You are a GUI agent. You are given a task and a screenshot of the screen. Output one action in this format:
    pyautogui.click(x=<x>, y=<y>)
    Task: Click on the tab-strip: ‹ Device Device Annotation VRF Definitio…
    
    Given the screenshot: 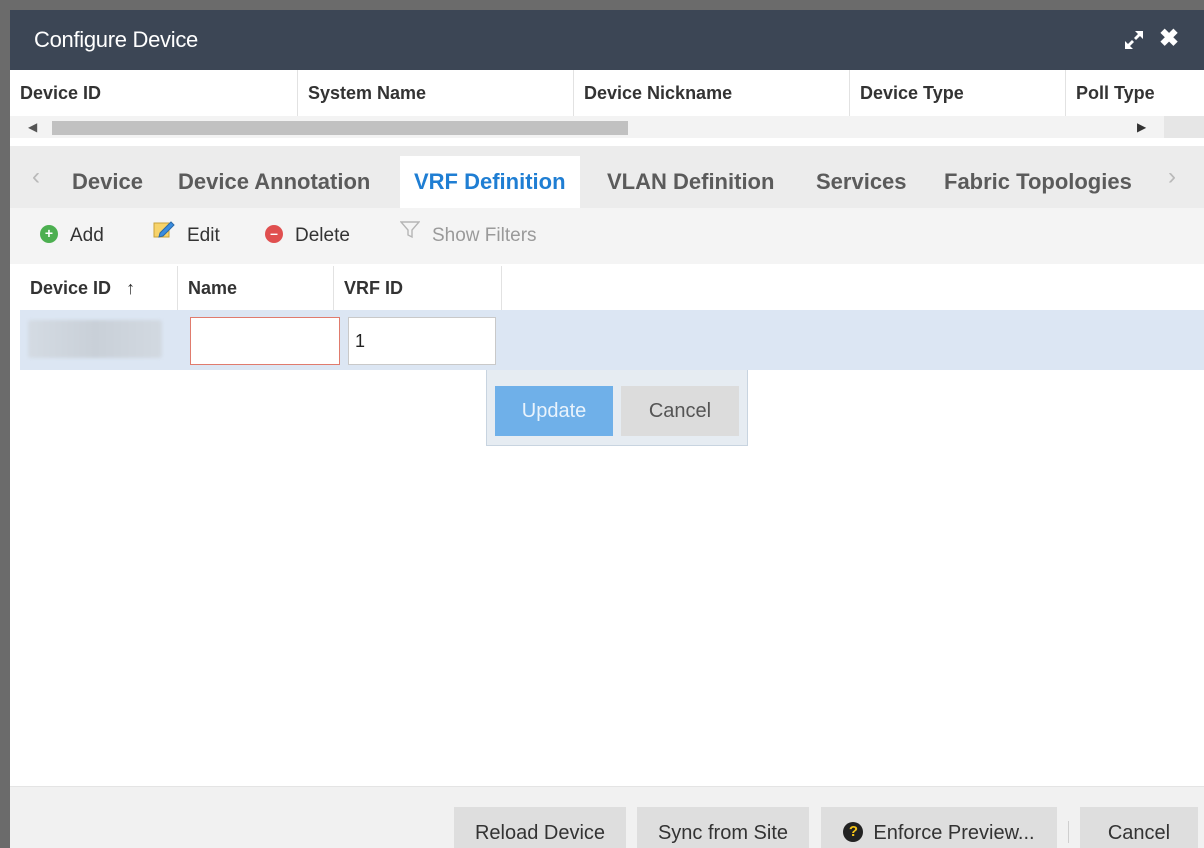 What is the action you would take?
    pyautogui.click(x=607, y=177)
    